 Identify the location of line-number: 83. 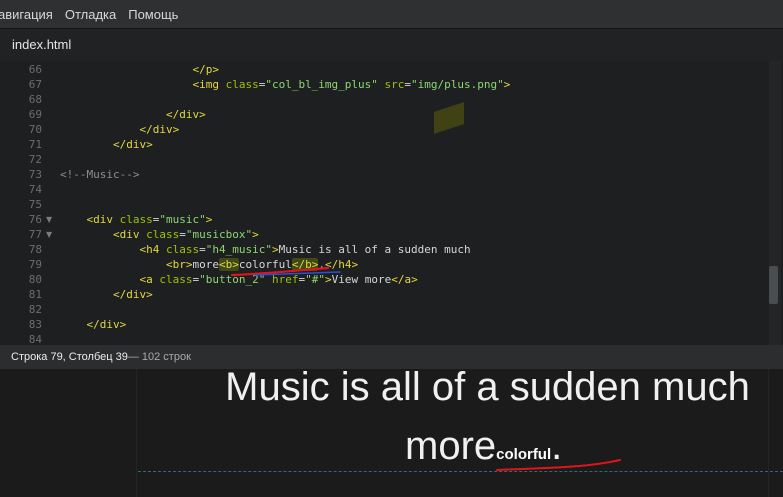
(35, 324).